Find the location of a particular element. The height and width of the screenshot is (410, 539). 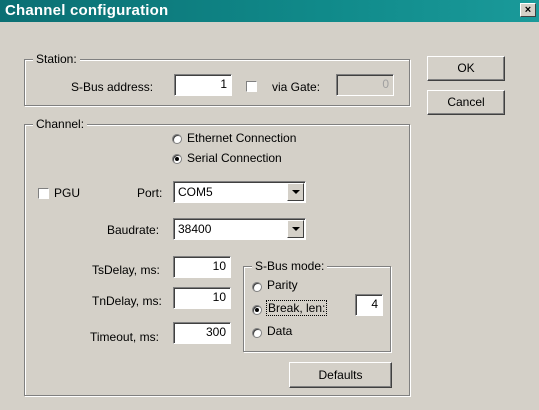

pgu-checkbox is located at coordinates (43, 193).